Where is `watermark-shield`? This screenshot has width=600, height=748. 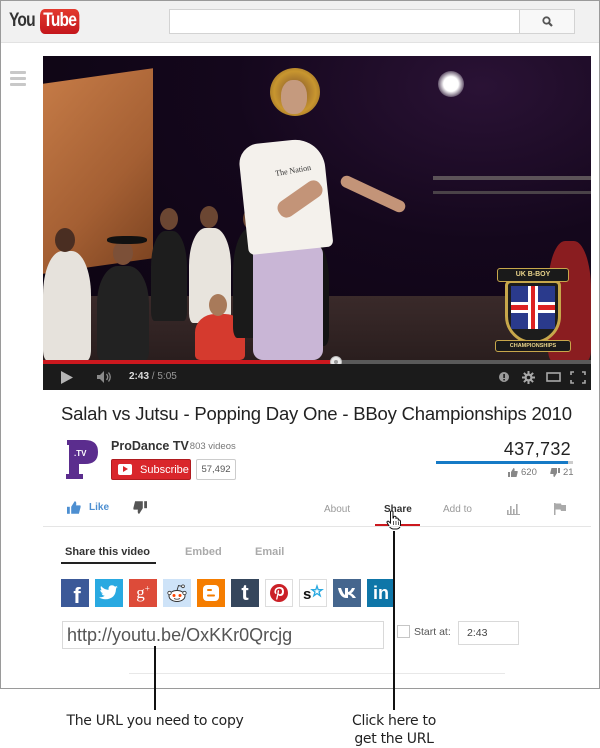 watermark-shield is located at coordinates (533, 312).